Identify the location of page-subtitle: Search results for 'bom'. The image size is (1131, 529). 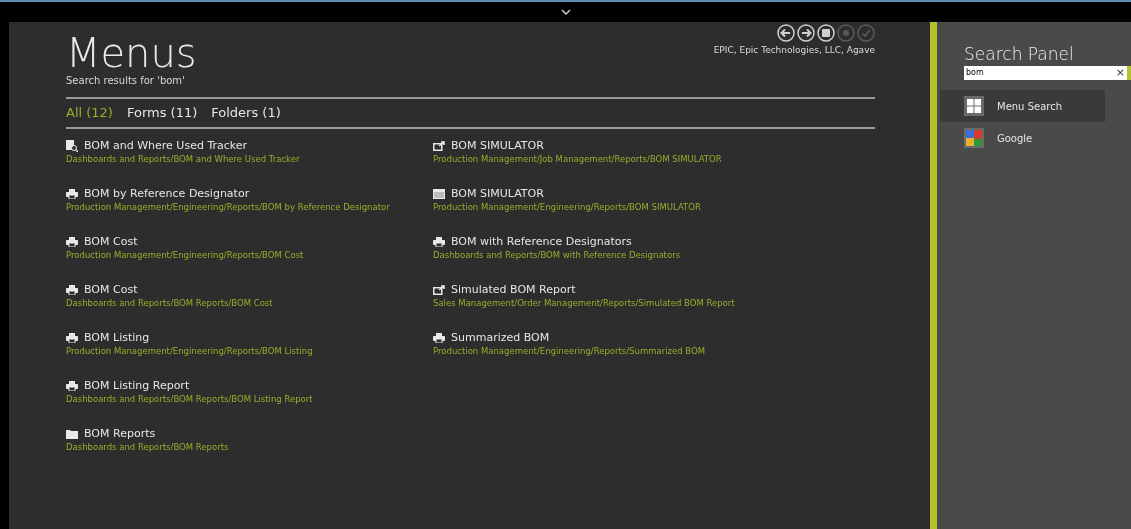
(126, 80).